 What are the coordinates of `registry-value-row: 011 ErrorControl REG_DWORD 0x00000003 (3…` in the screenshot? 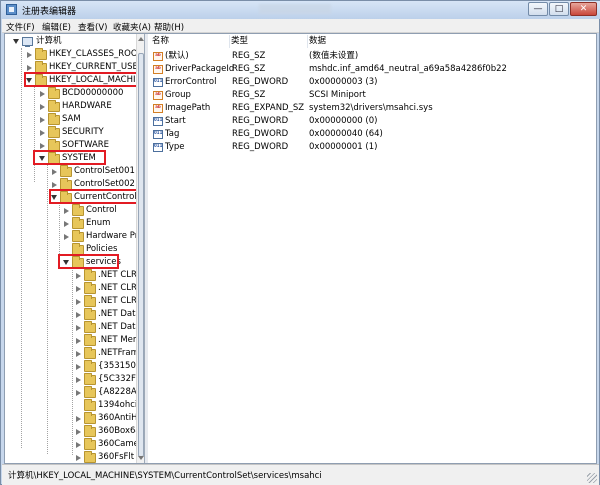 It's located at (368, 82).